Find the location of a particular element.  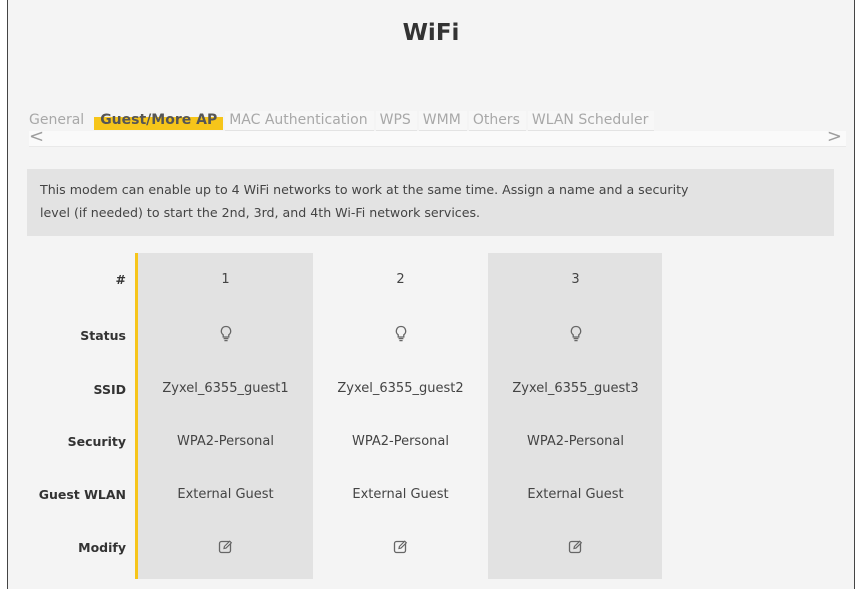

row-label-ssid: SSID is located at coordinates (109, 389).